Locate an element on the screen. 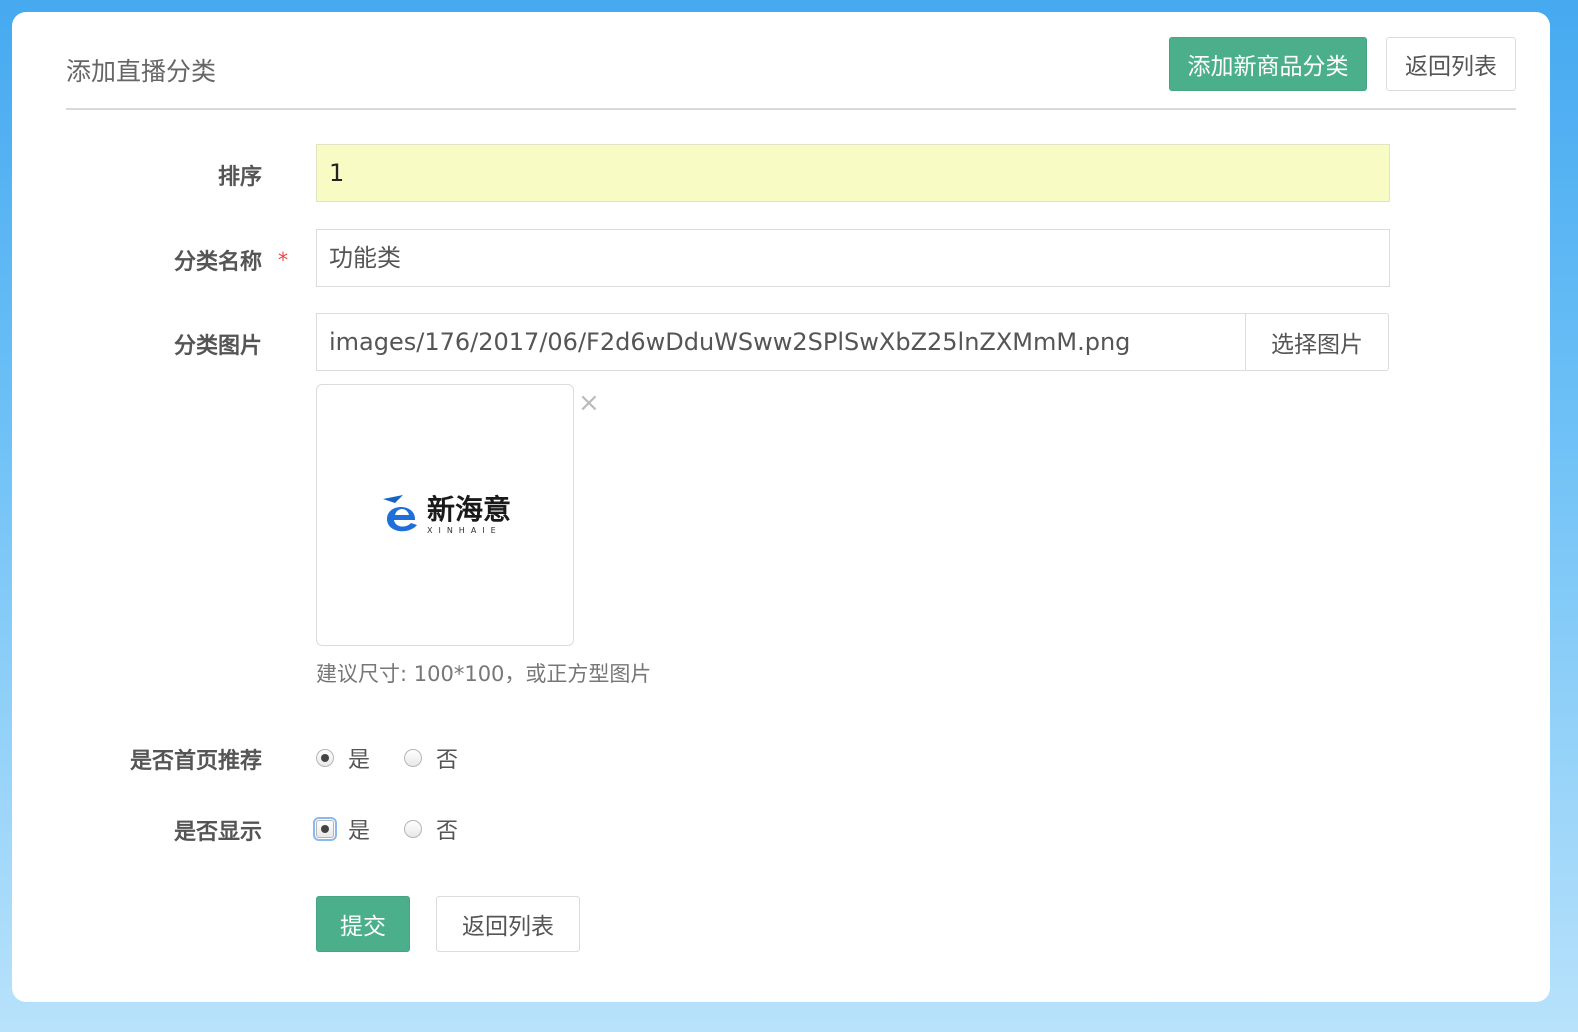  select-image-button: 选择图片 is located at coordinates (1317, 342).